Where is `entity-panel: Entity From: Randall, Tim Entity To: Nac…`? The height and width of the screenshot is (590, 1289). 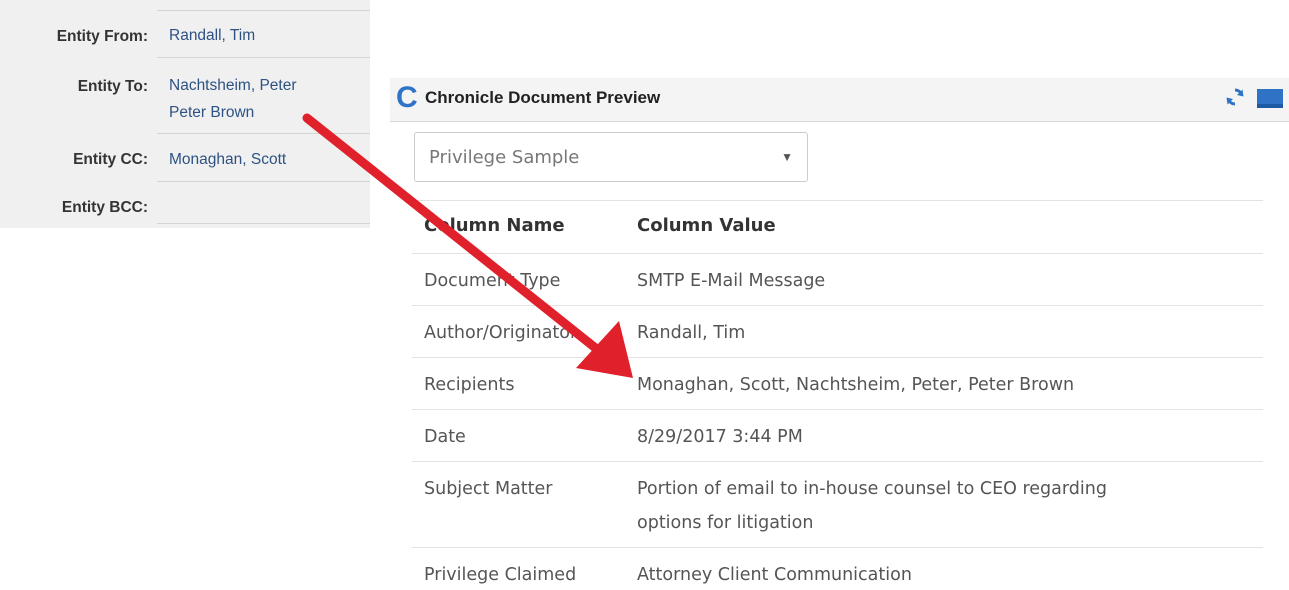 entity-panel: Entity From: Randall, Tim Entity To: Nac… is located at coordinates (185, 114).